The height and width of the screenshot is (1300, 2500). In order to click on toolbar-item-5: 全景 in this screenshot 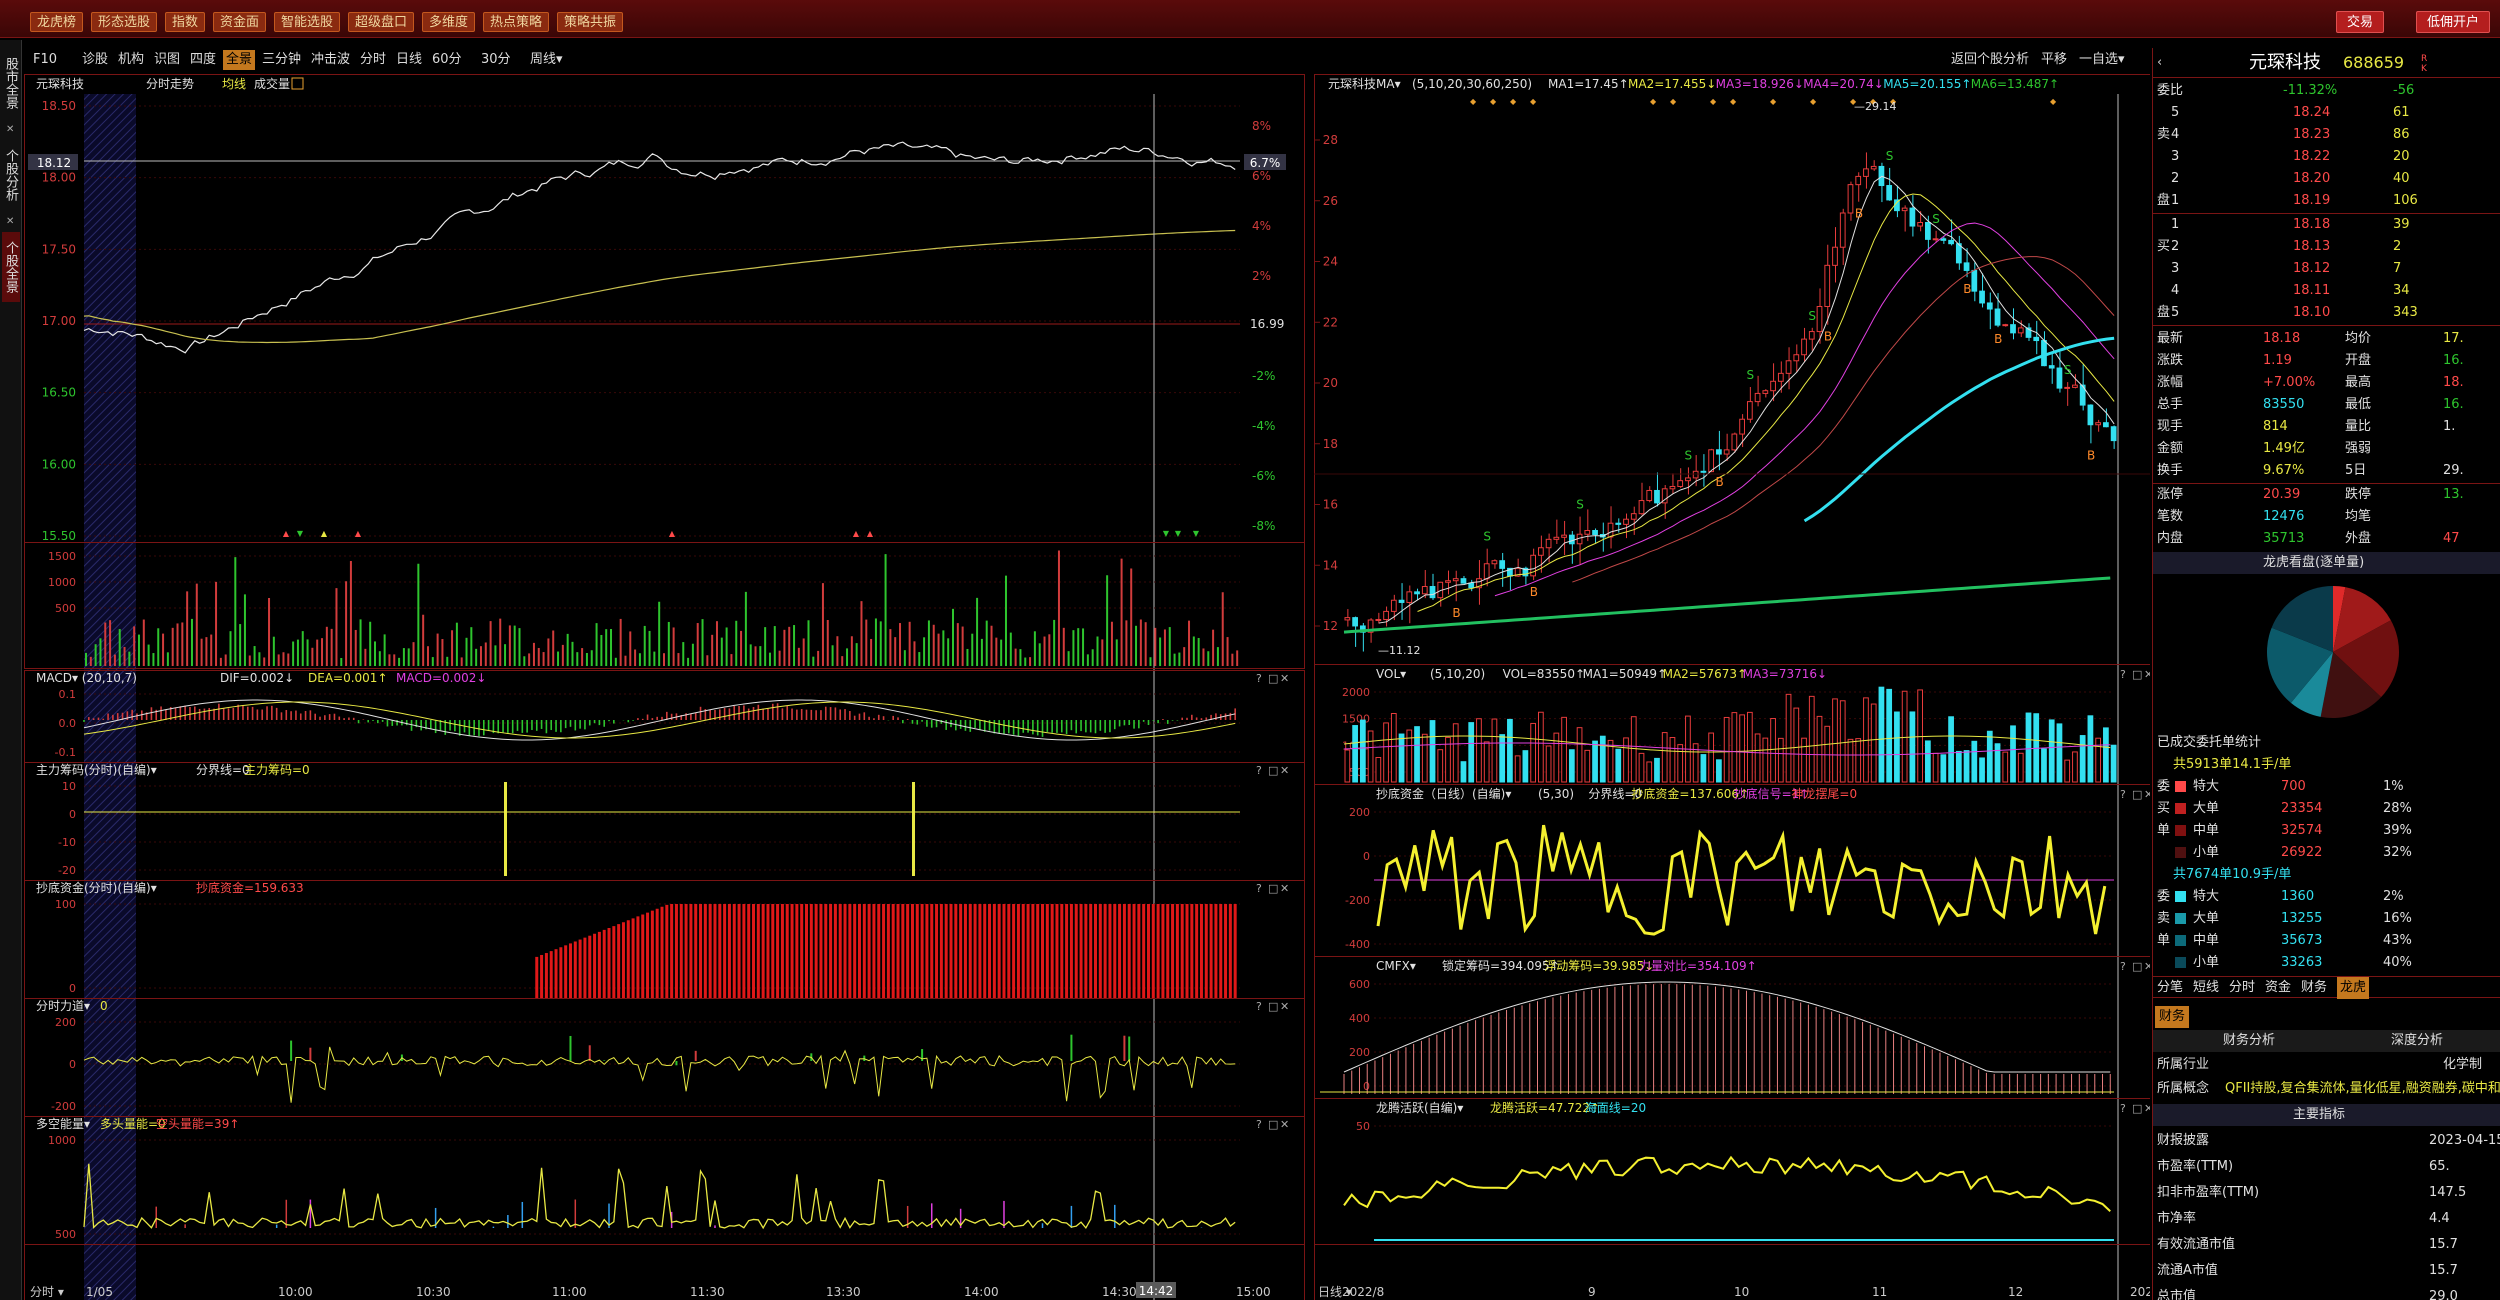, I will do `click(239, 60)`.